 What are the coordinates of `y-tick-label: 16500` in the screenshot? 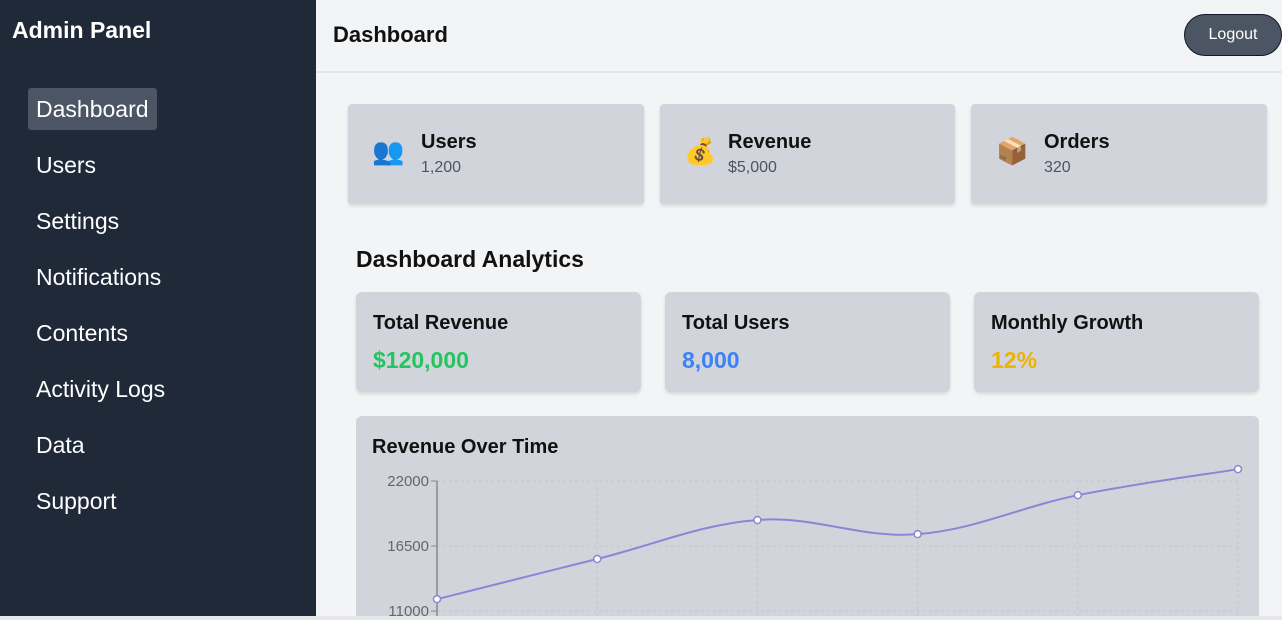 It's located at (408, 546).